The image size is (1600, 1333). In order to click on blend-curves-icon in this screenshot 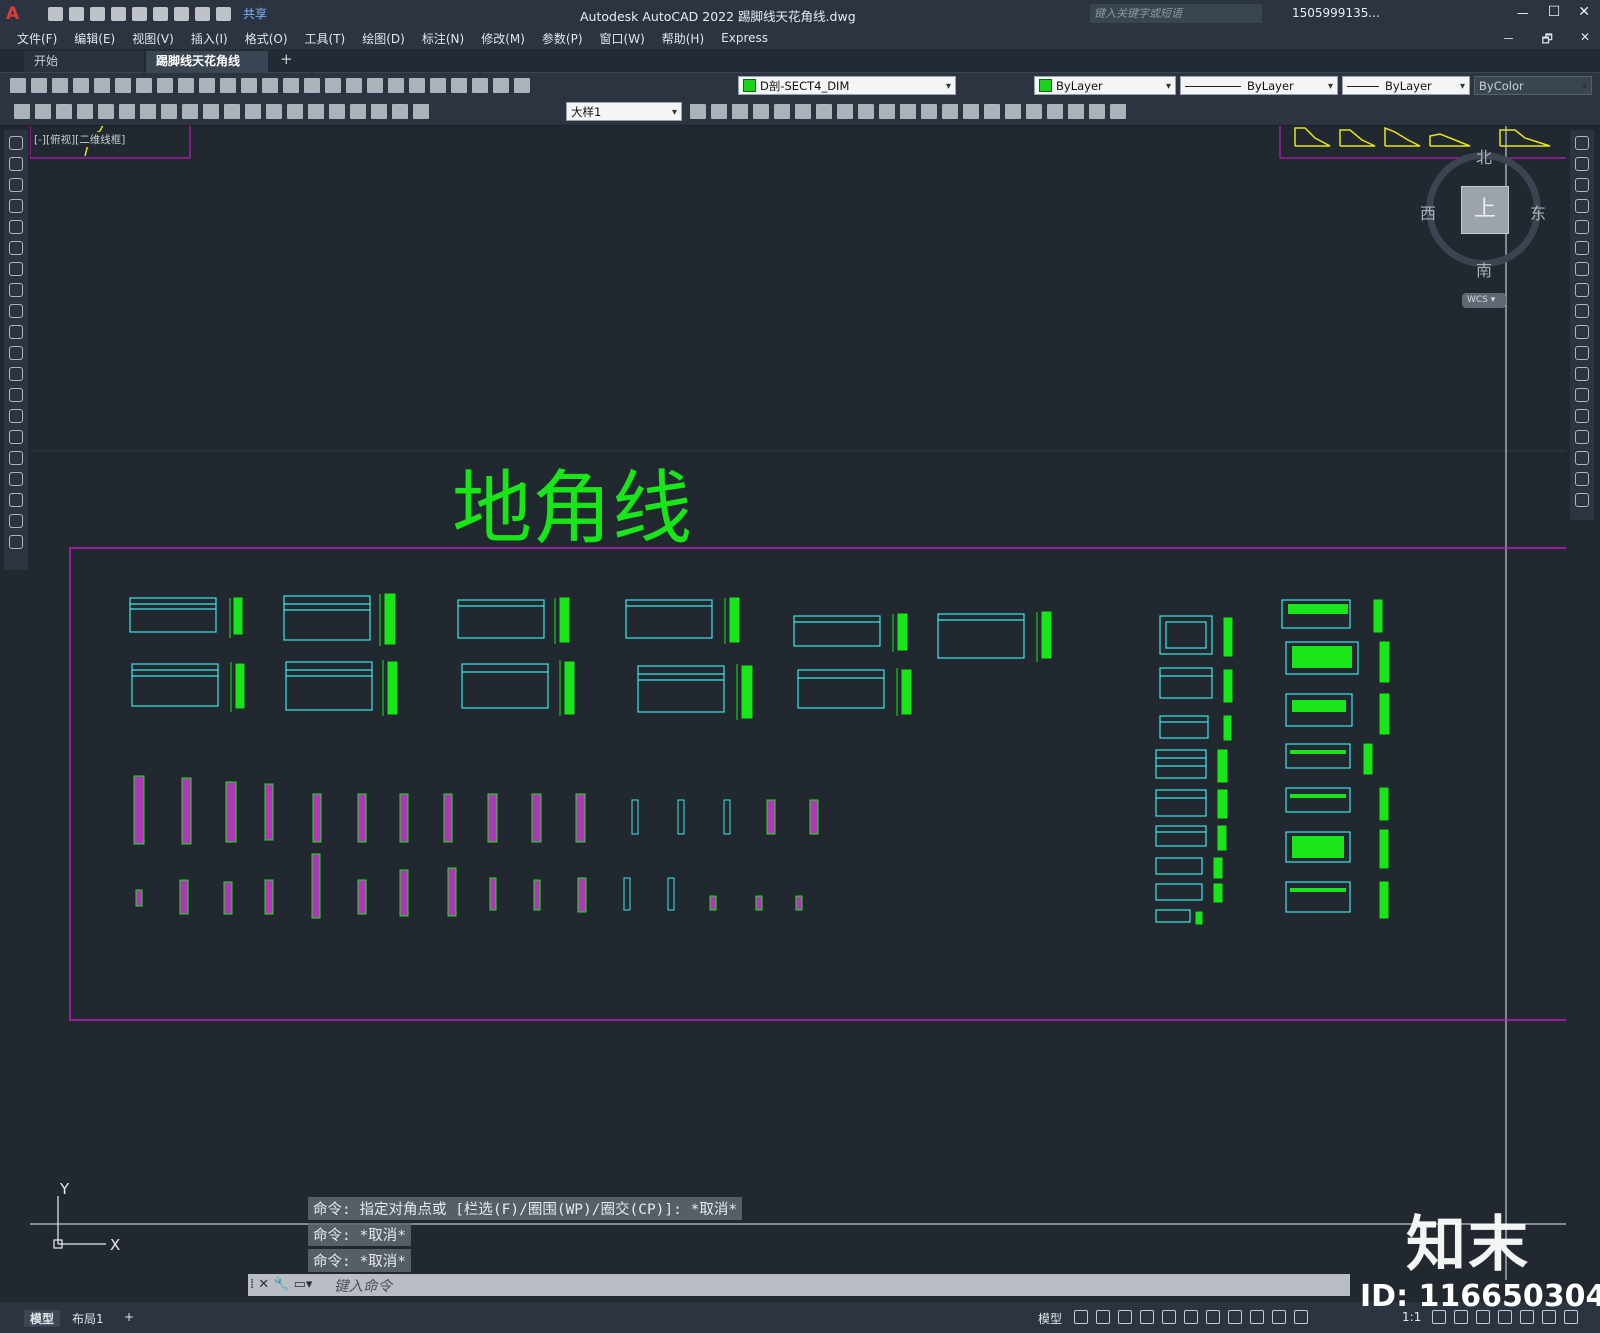, I will do `click(1582, 479)`.